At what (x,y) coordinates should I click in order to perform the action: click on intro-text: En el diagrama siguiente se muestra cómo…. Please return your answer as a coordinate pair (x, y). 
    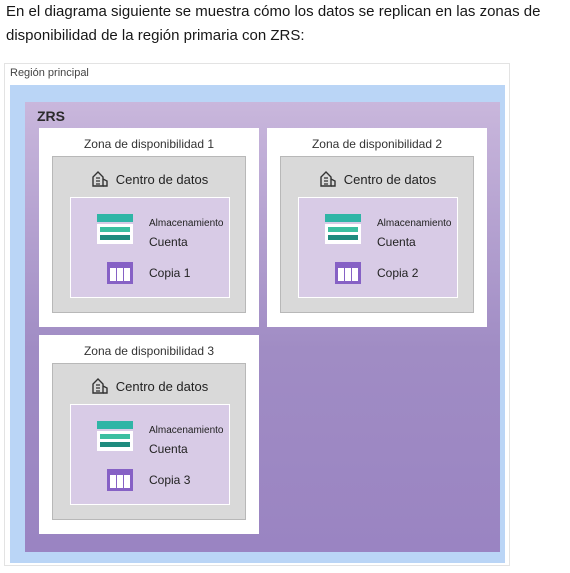
    Looking at the image, I should click on (273, 23).